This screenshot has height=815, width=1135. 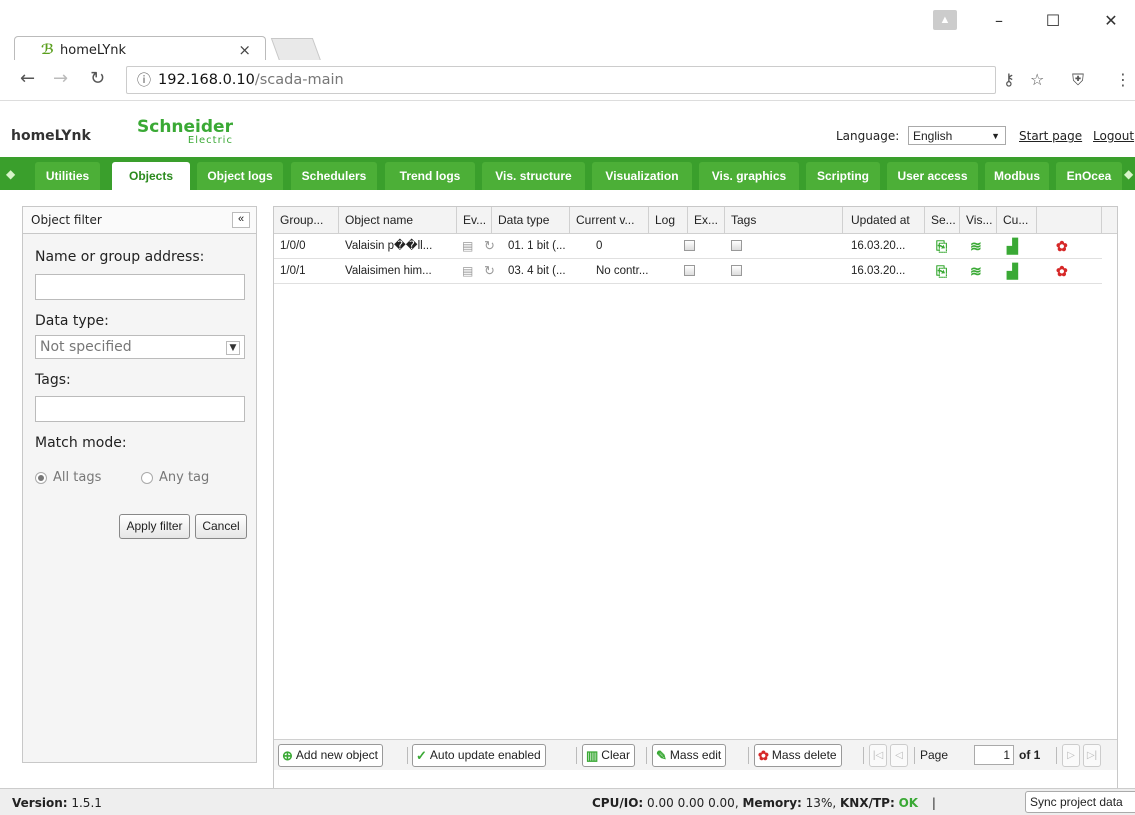 What do you see at coordinates (561, 80) in the screenshot?
I see `url-field: ⓘ 192.168.0.10/scada-main` at bounding box center [561, 80].